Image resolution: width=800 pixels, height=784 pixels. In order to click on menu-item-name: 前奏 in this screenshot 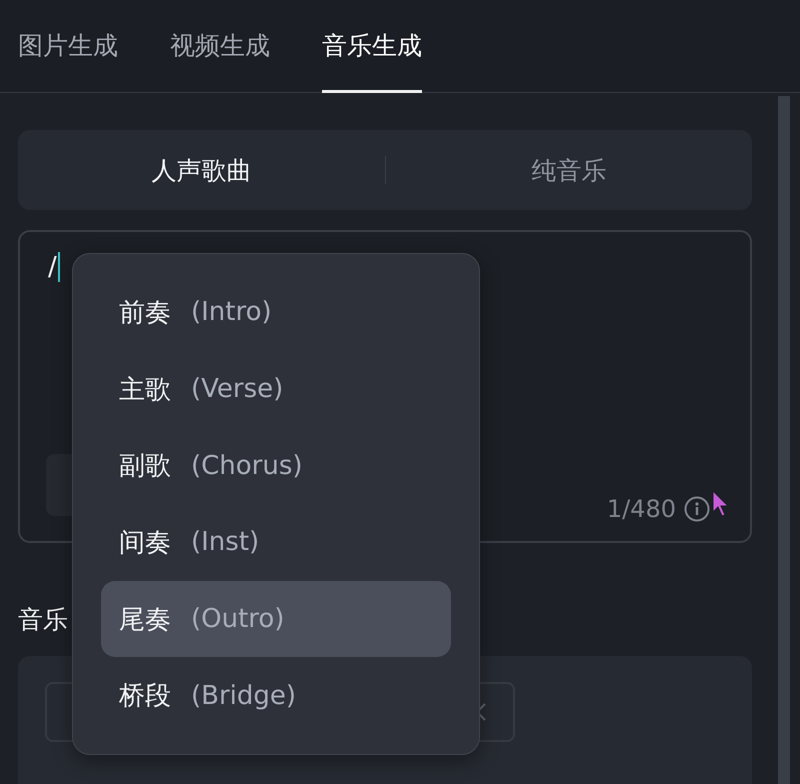, I will do `click(145, 313)`.